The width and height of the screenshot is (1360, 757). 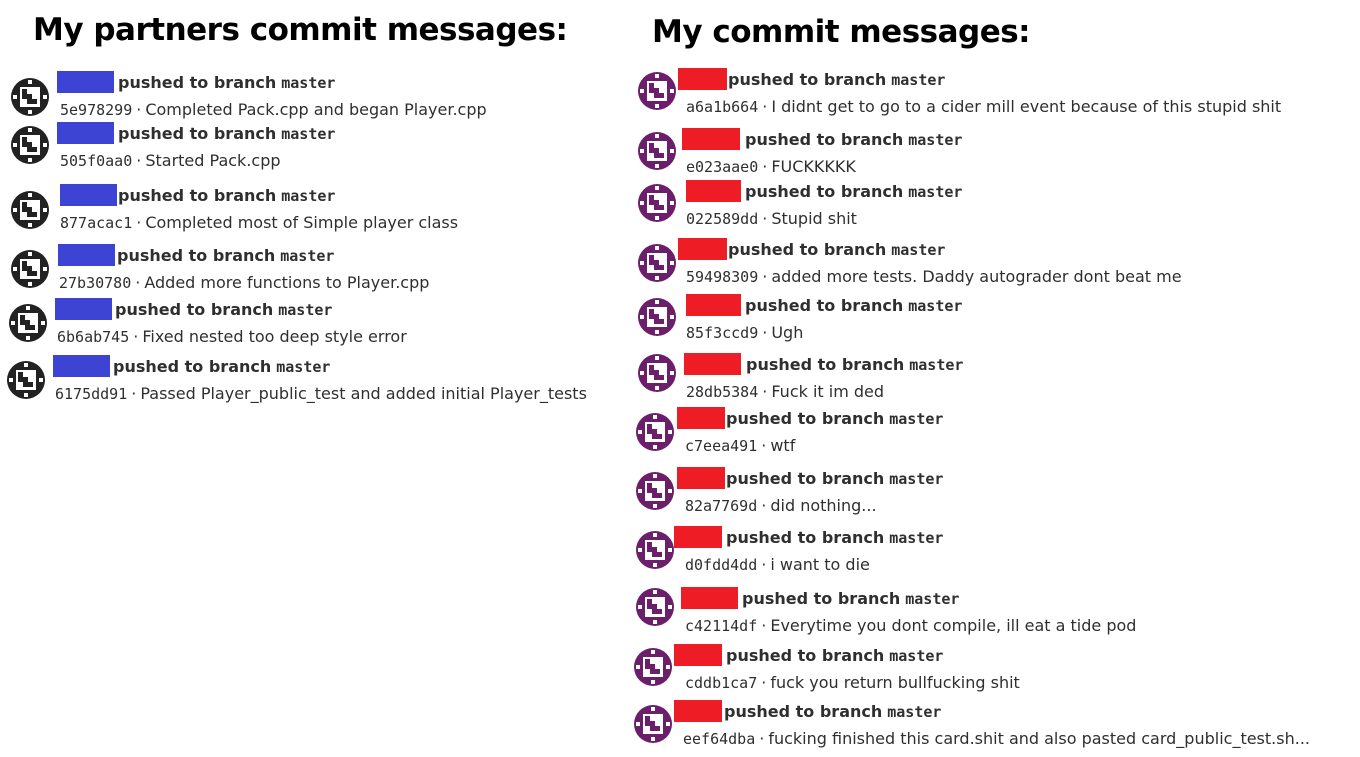 I want to click on commit-entry: pushed to branch master e023aae0 · FUCKKKKK, so click(x=481, y=155).